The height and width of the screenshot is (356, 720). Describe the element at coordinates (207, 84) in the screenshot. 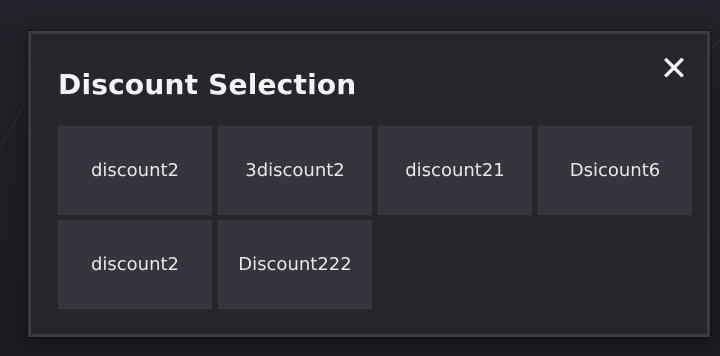

I see `modal-title: Discount Selection` at that location.